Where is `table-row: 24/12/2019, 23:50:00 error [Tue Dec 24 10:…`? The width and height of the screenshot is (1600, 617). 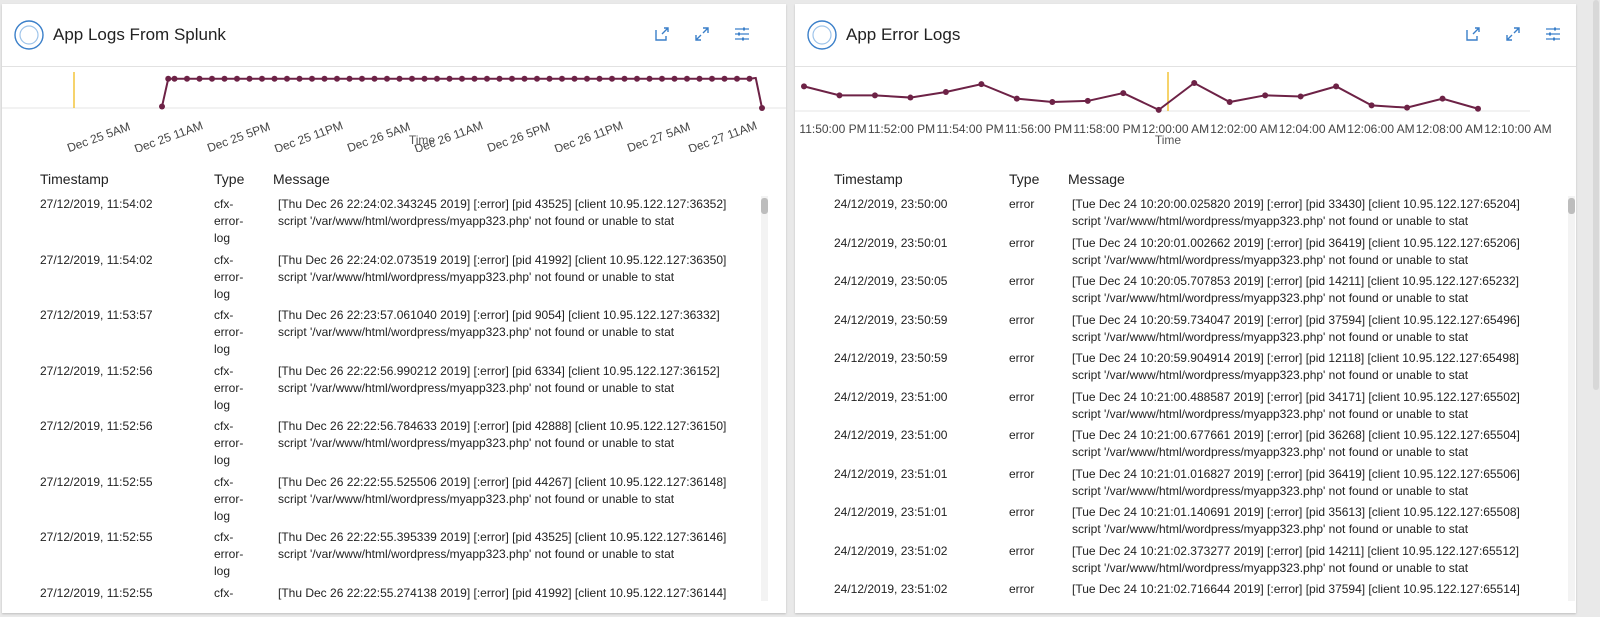 table-row: 24/12/2019, 23:50:00 error [Tue Dec 24 10:… is located at coordinates (1185, 215).